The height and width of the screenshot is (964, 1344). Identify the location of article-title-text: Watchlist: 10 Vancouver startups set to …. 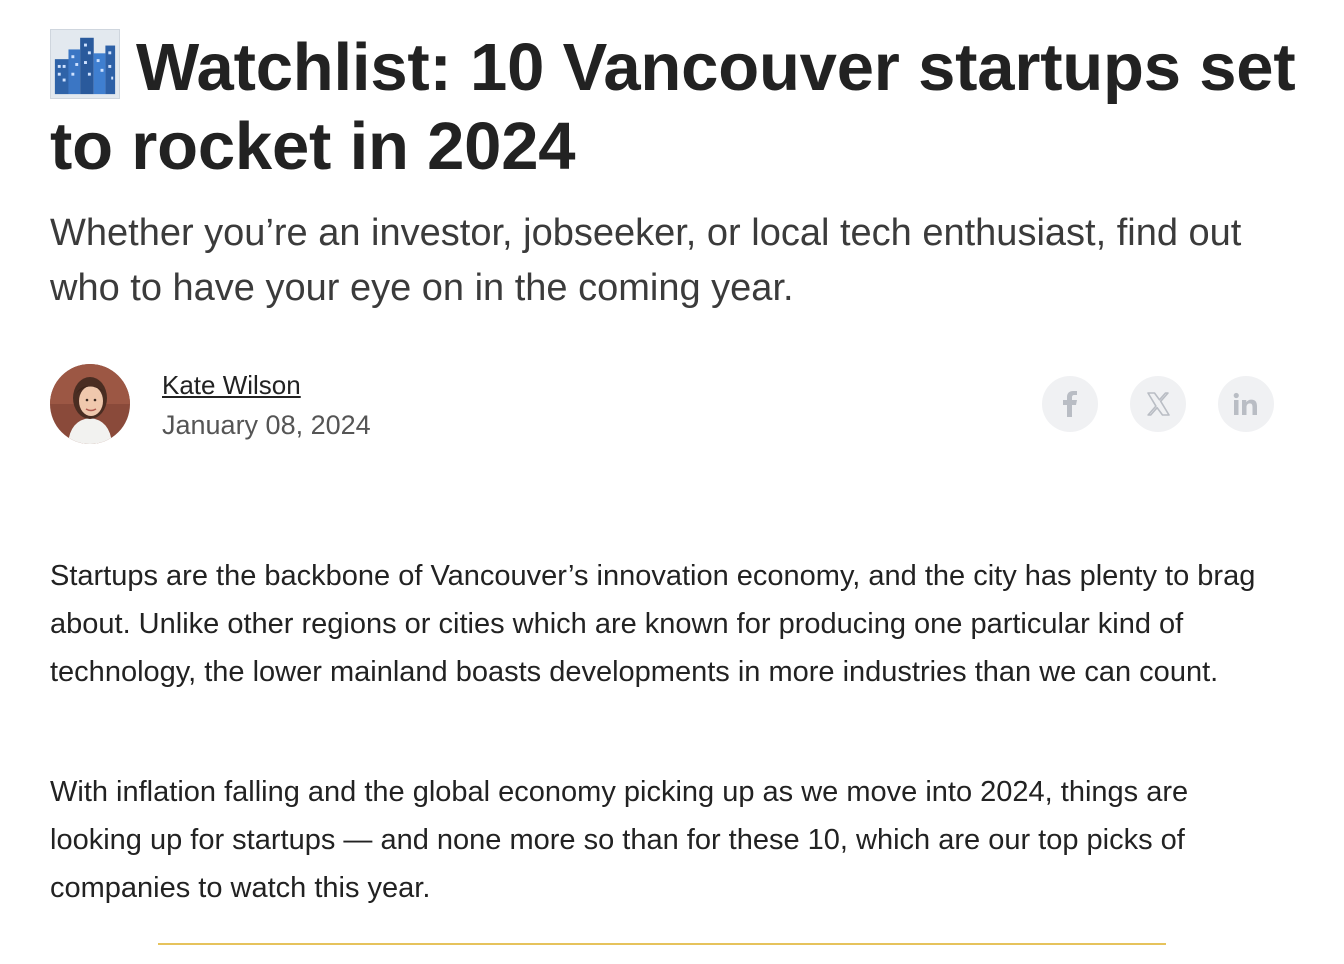
(673, 107).